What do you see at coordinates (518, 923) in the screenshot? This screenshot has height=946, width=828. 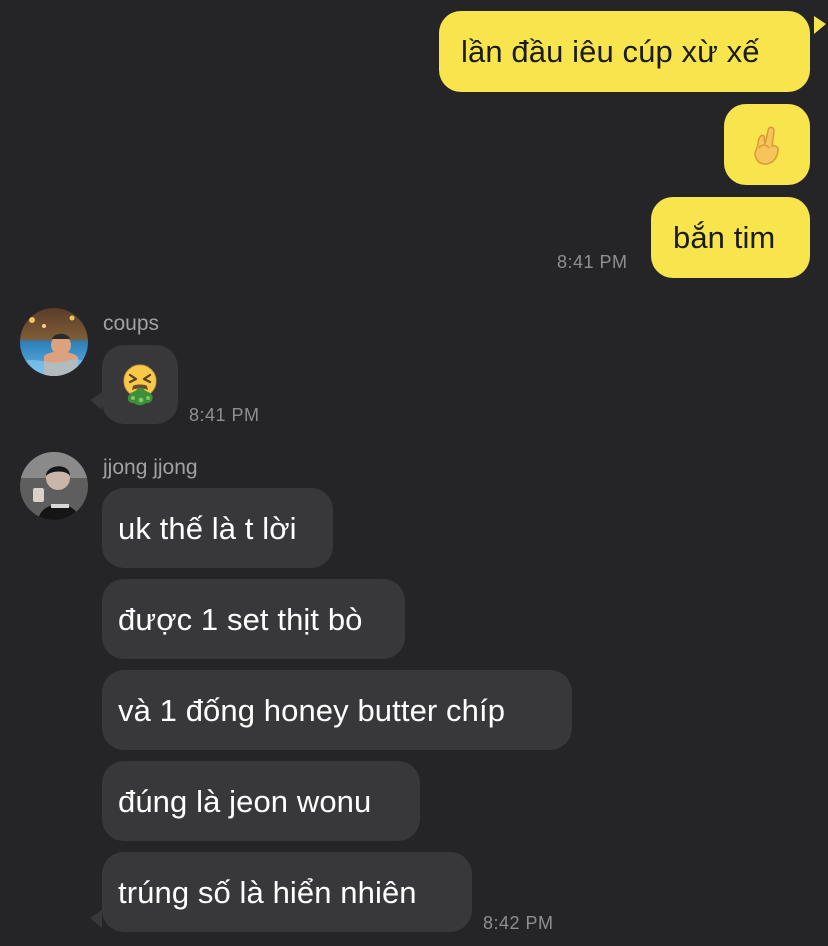 I see `message-timestamp: 8:42 PM` at bounding box center [518, 923].